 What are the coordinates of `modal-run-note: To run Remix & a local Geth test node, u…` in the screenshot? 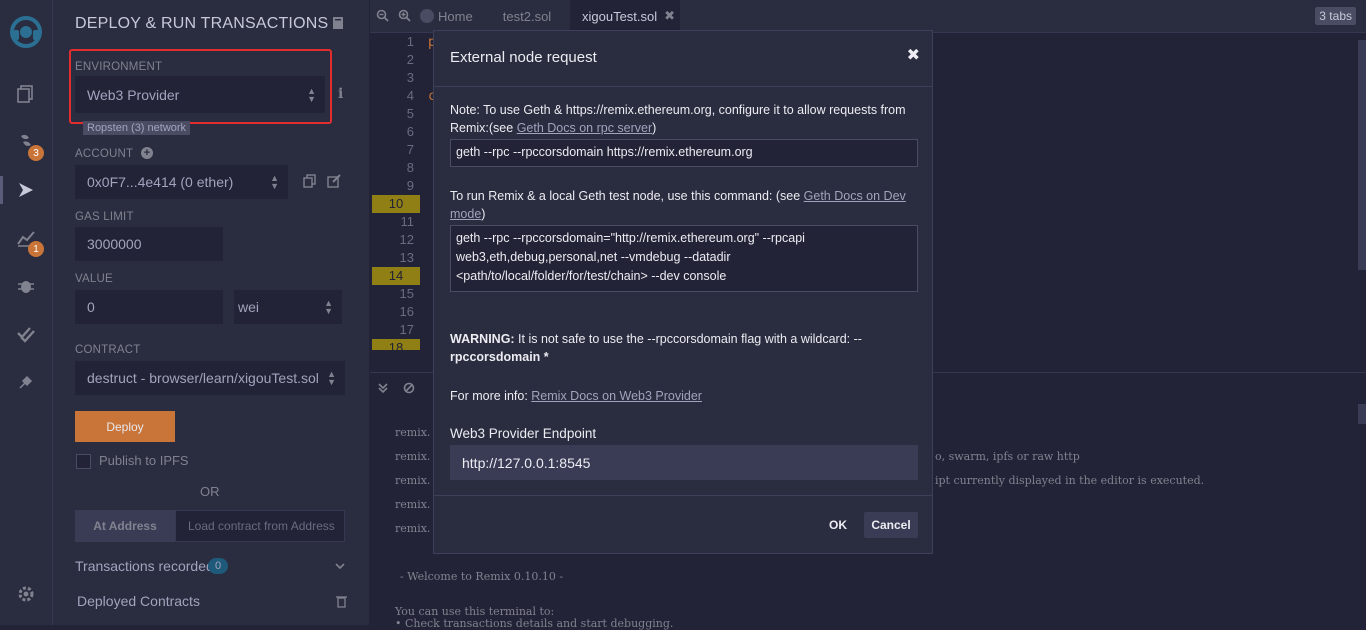 It's located at (685, 205).